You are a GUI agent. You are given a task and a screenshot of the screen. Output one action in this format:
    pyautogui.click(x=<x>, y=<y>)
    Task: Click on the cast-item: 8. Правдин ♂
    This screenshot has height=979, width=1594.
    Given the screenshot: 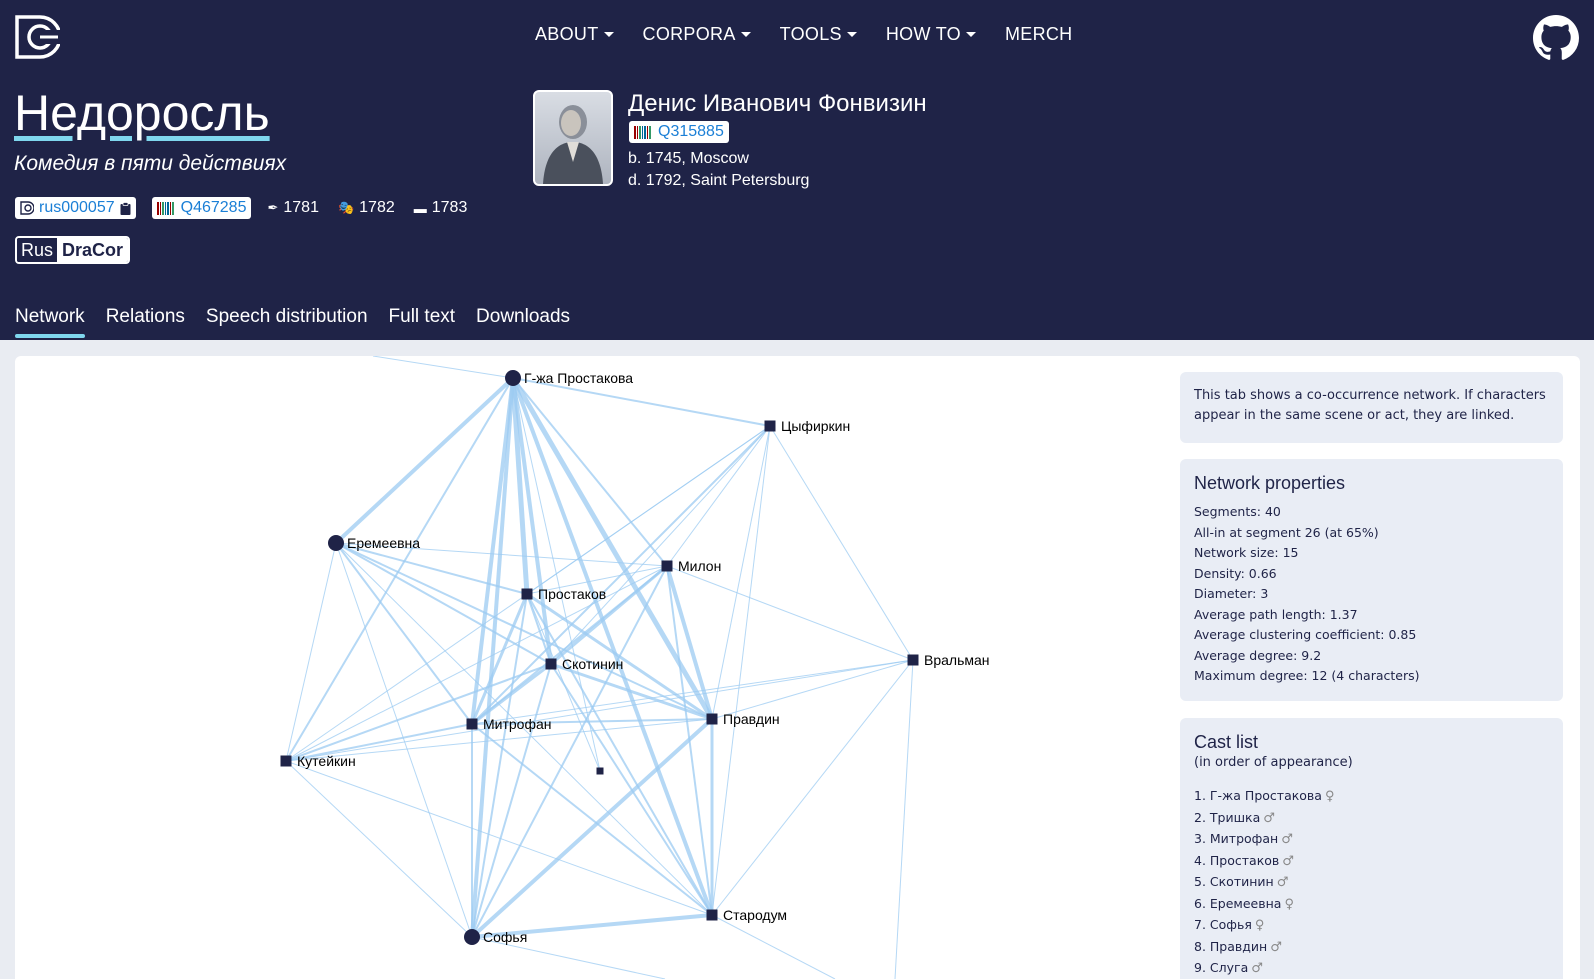 What is the action you would take?
    pyautogui.click(x=1371, y=948)
    